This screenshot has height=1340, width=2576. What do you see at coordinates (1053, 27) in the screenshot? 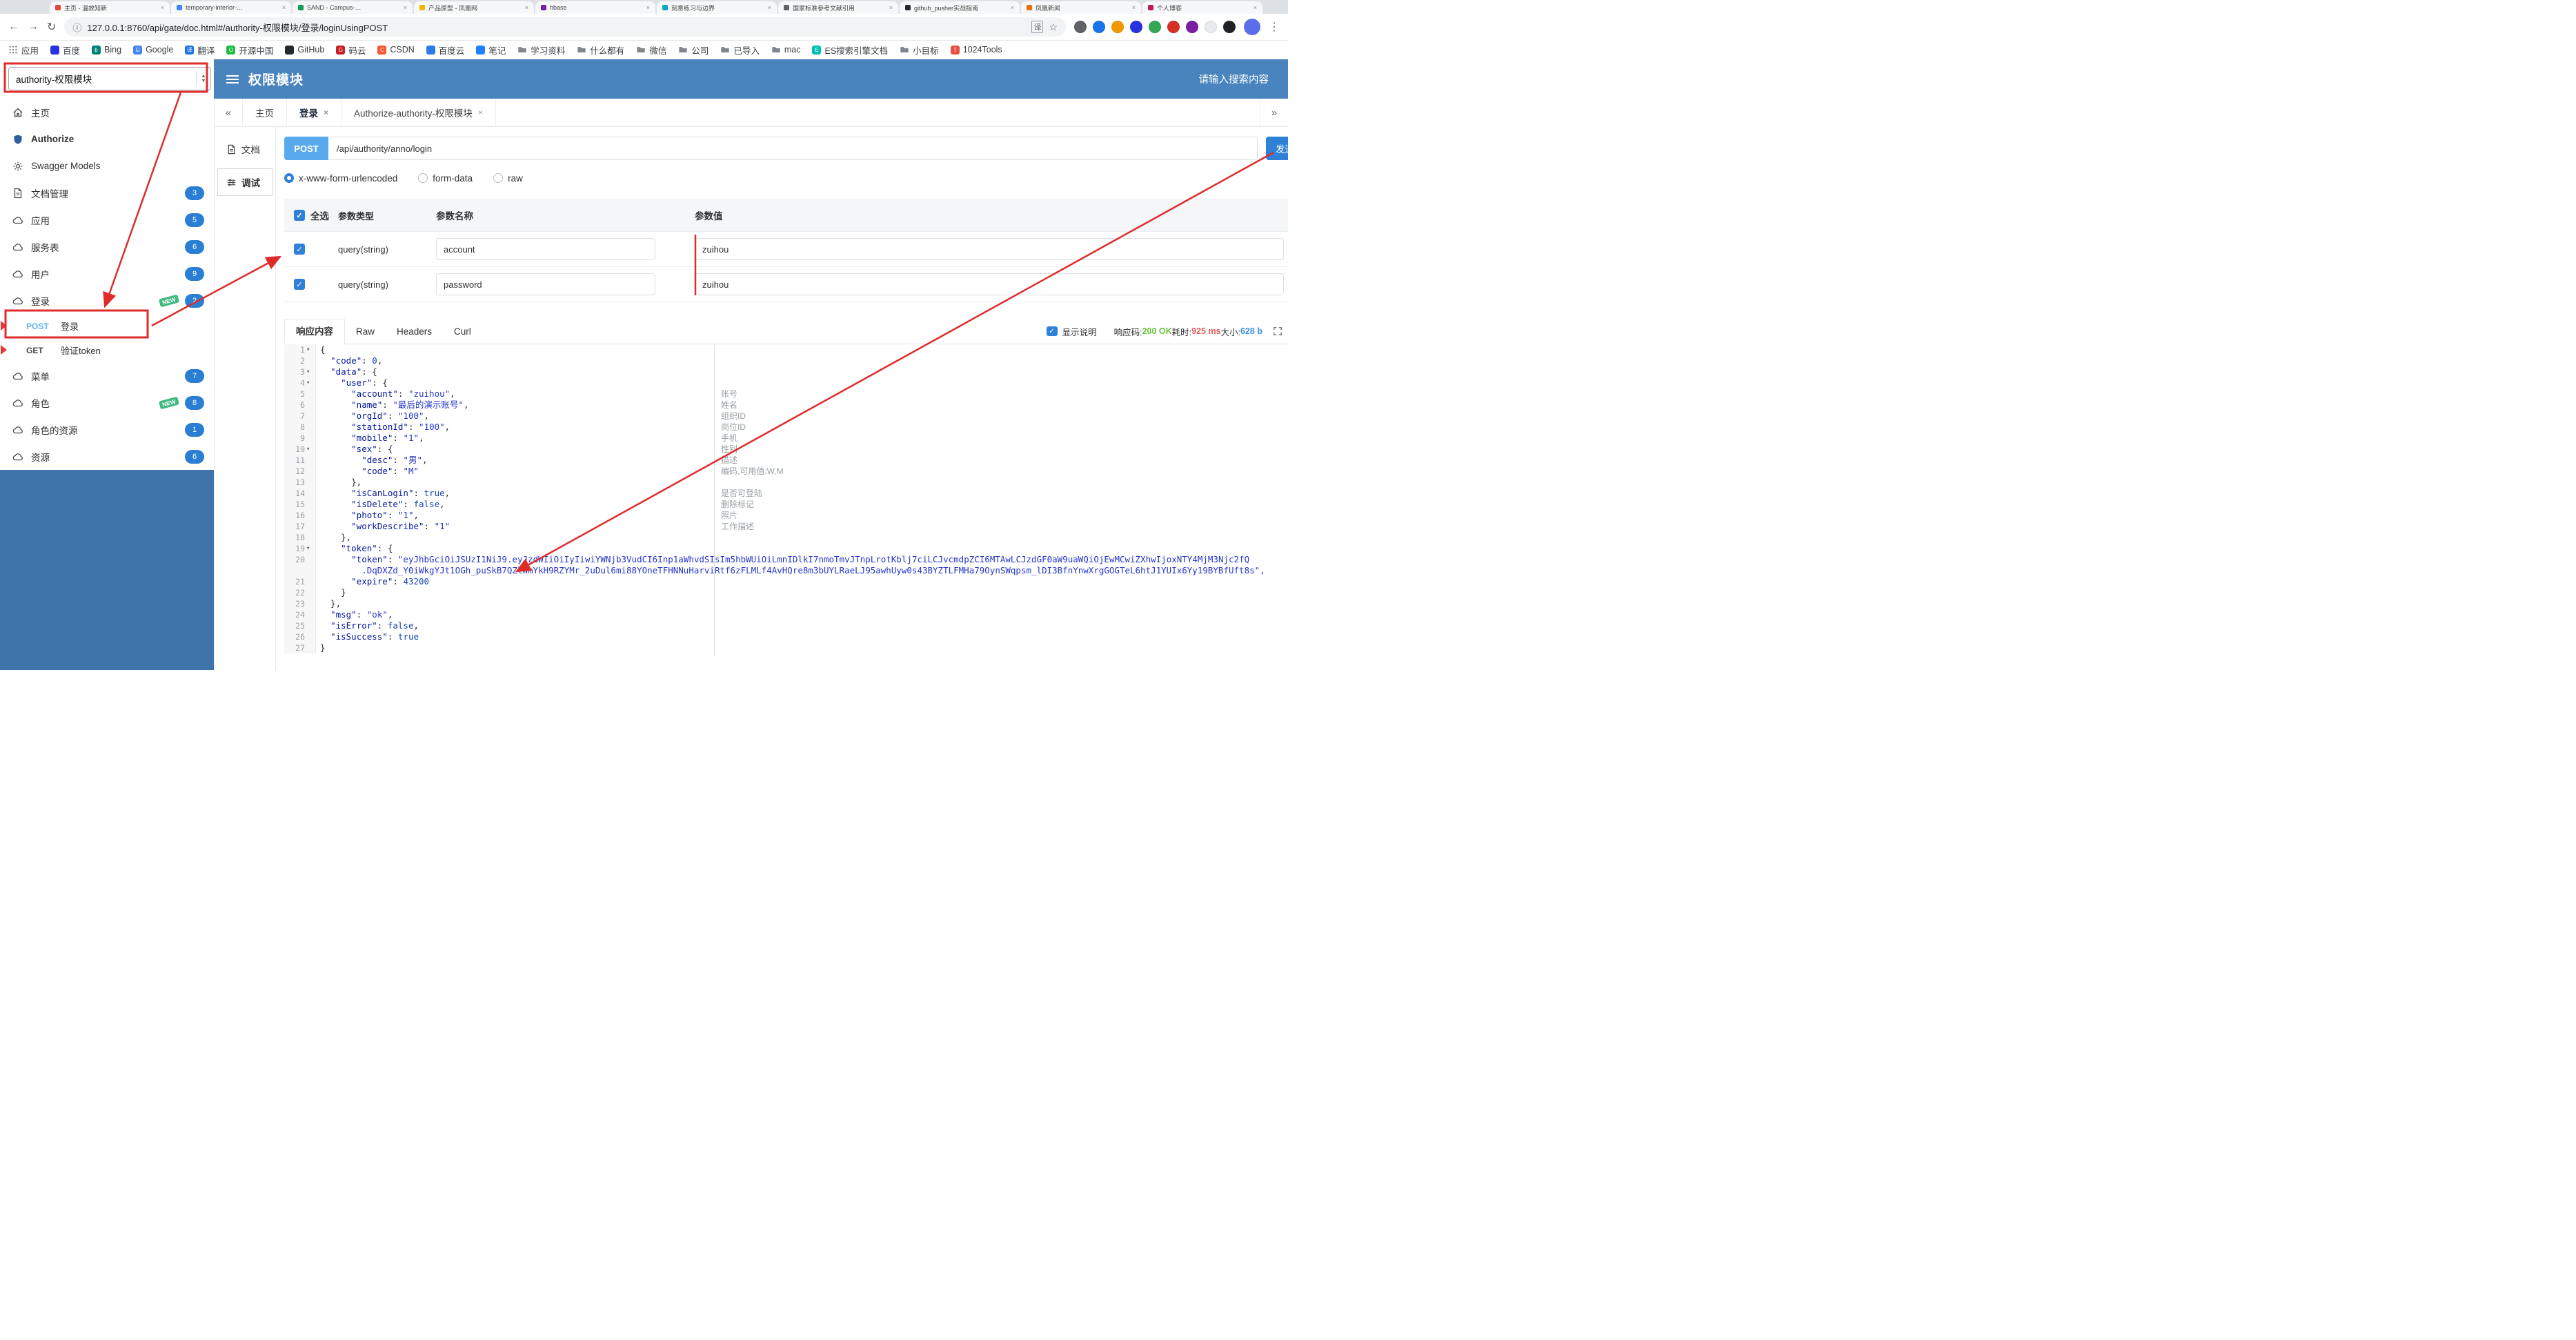
I see `bookmark-star-icon: ☆` at bounding box center [1053, 27].